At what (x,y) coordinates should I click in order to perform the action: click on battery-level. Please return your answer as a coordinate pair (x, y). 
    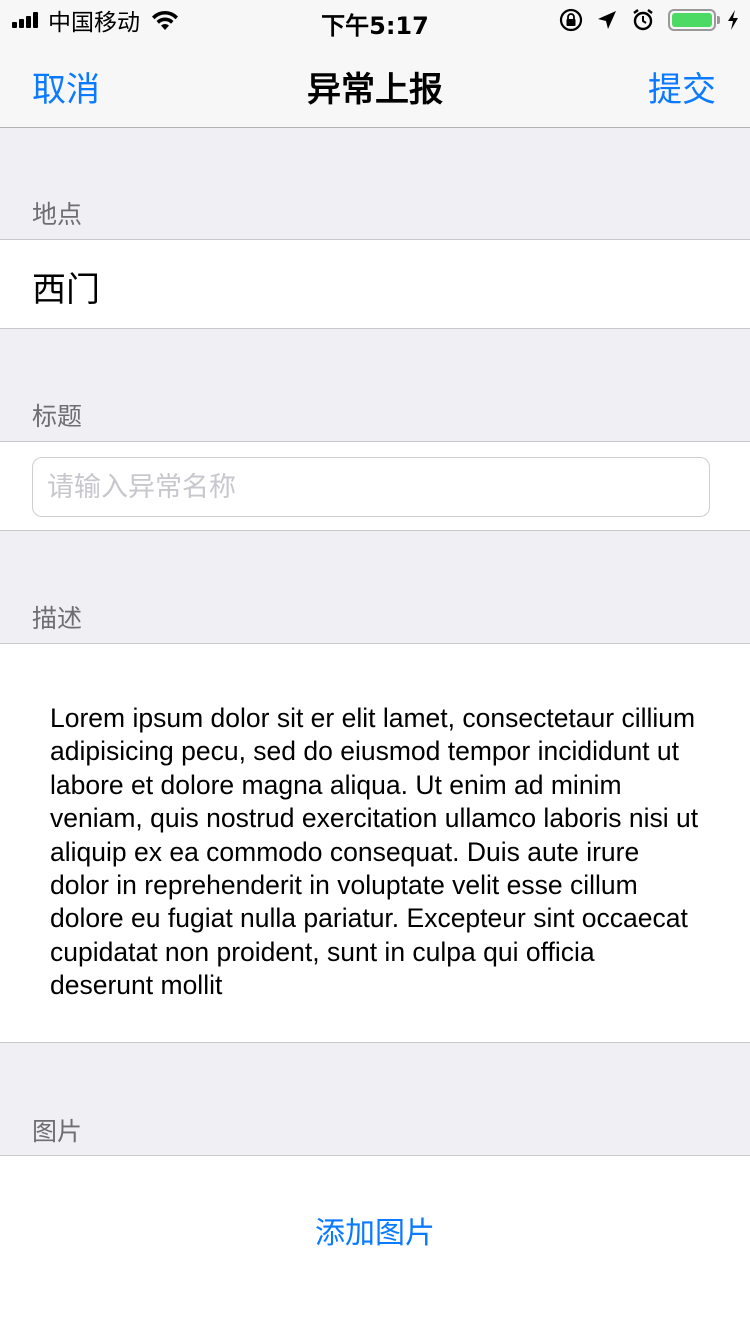
    Looking at the image, I should click on (692, 20).